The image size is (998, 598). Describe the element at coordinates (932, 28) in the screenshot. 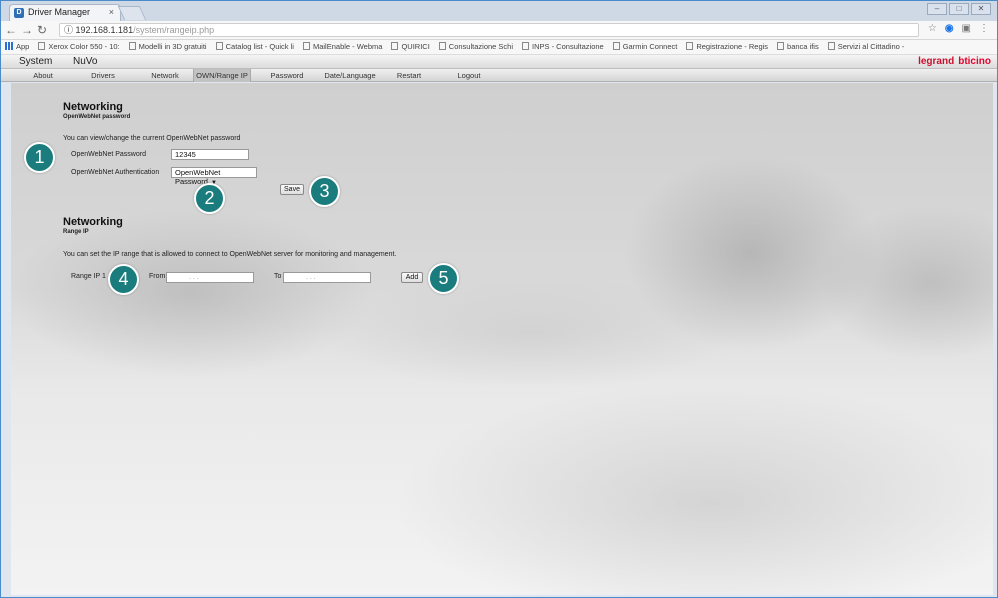

I see `bookmark-star-icon: ☆` at that location.